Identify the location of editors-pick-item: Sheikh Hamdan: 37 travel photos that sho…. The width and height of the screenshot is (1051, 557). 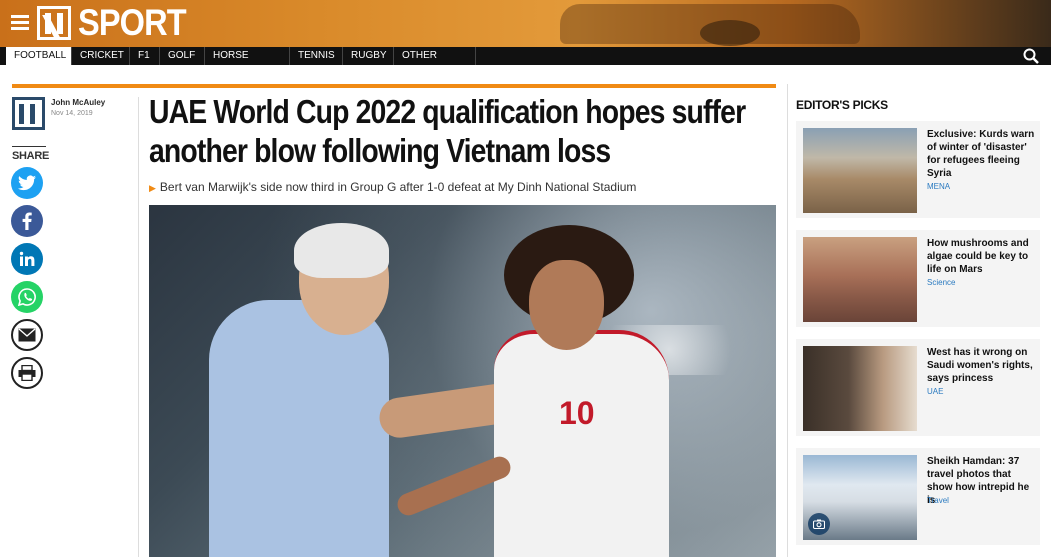
(918, 496).